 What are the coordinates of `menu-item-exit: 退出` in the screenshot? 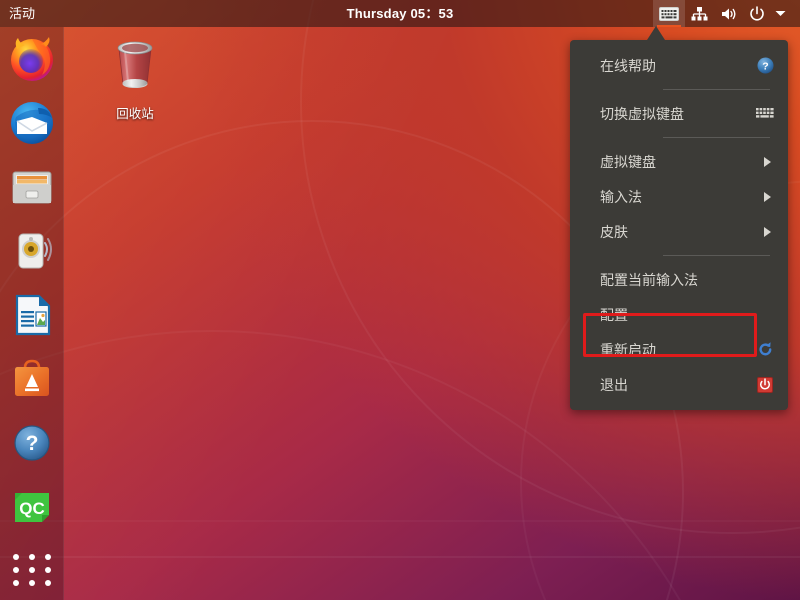 It's located at (679, 384).